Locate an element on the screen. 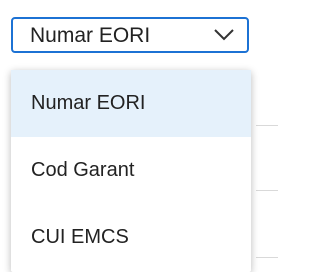  identifier-type-select: Numar EORI is located at coordinates (130, 35).